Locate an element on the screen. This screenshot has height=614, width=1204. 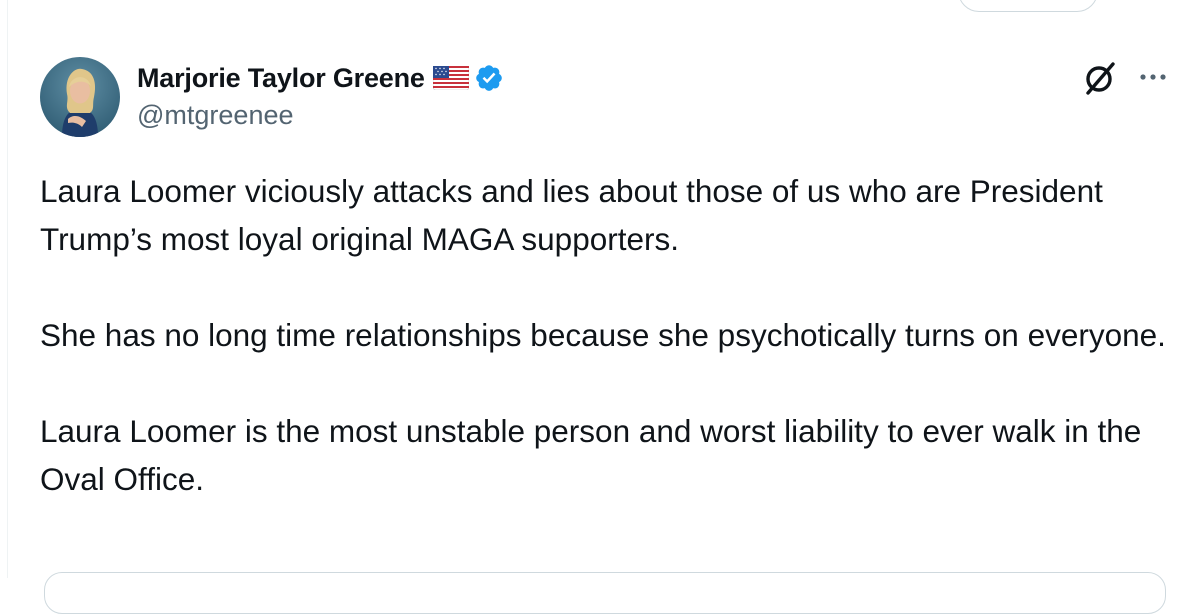
author-handle: @mtgreenee is located at coordinates (215, 115).